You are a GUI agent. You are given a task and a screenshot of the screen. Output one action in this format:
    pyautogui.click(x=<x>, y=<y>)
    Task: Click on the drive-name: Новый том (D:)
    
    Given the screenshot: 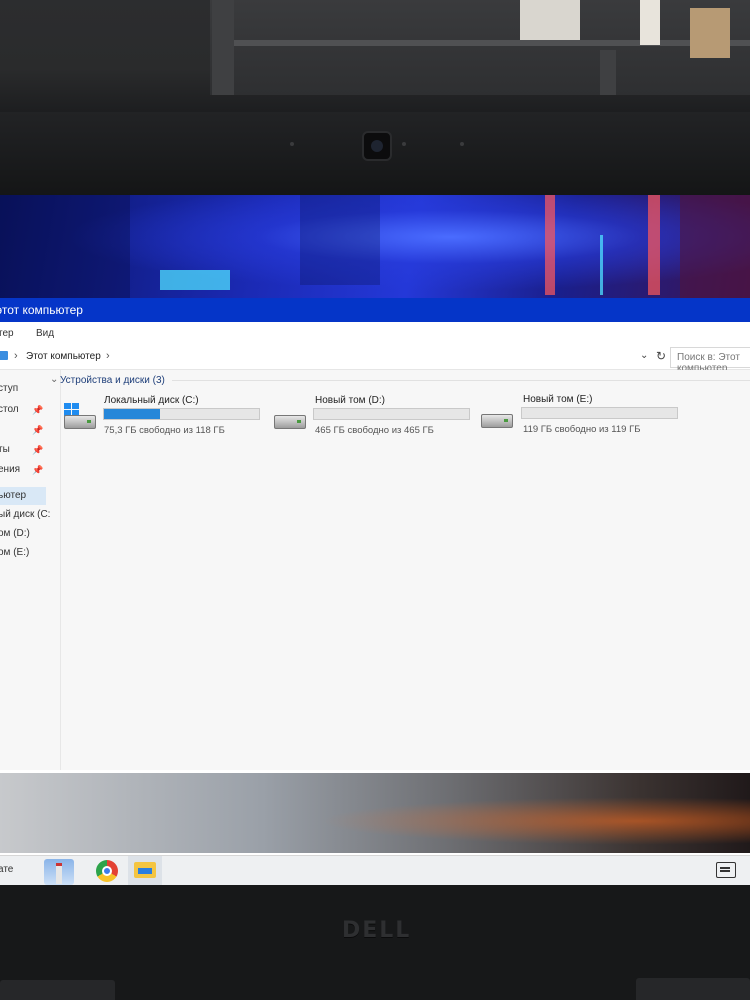 What is the action you would take?
    pyautogui.click(x=350, y=400)
    